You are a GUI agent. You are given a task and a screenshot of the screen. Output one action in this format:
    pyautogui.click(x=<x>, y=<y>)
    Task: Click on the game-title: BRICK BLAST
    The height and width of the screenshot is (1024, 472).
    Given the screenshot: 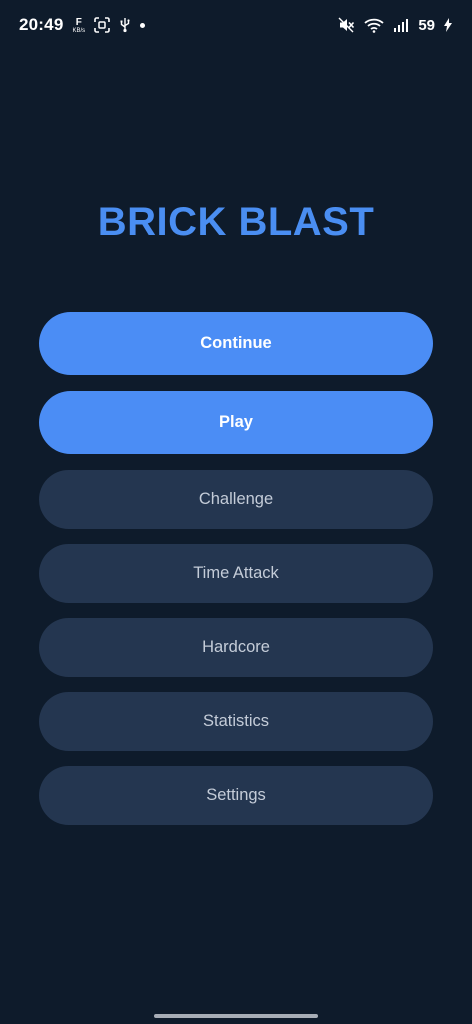 What is the action you would take?
    pyautogui.click(x=236, y=222)
    